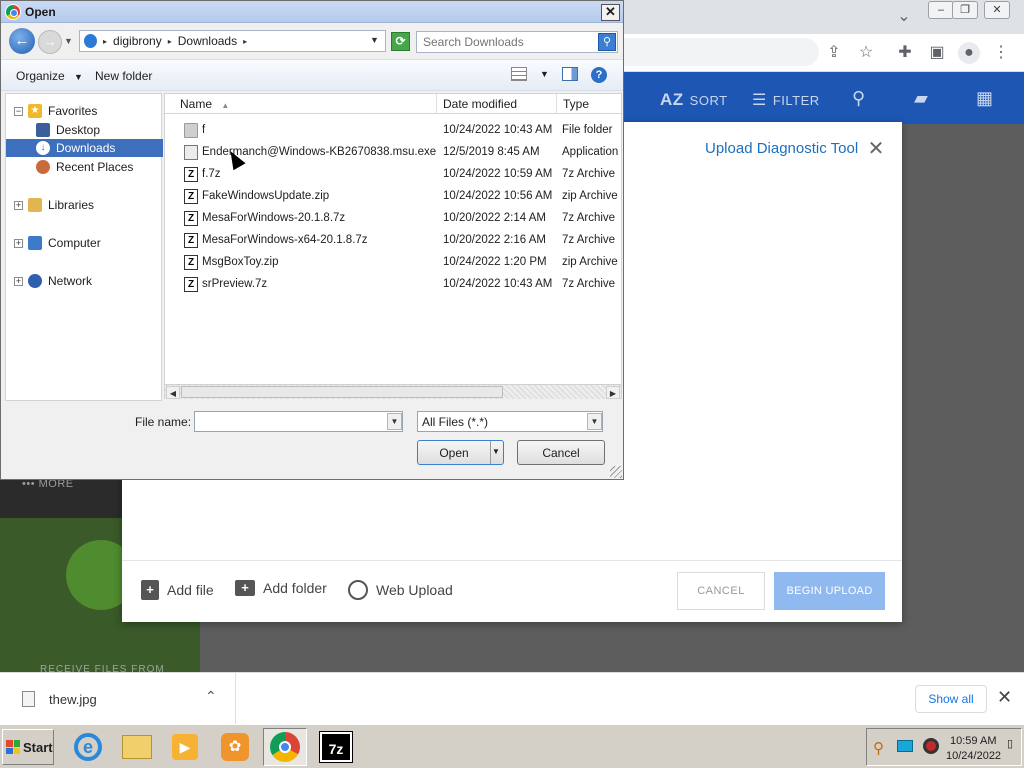  What do you see at coordinates (84, 167) in the screenshot?
I see `tree-recent-places: Recent Places` at bounding box center [84, 167].